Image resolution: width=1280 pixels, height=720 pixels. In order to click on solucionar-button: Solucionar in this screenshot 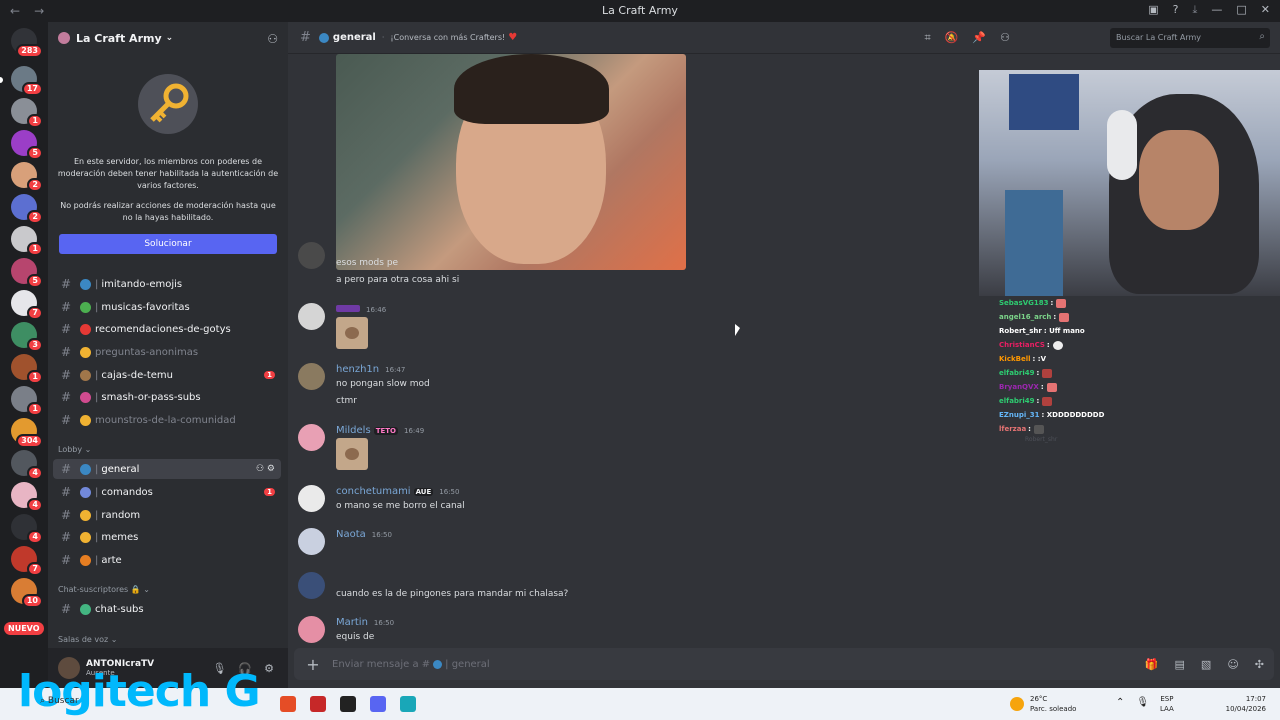, I will do `click(168, 244)`.